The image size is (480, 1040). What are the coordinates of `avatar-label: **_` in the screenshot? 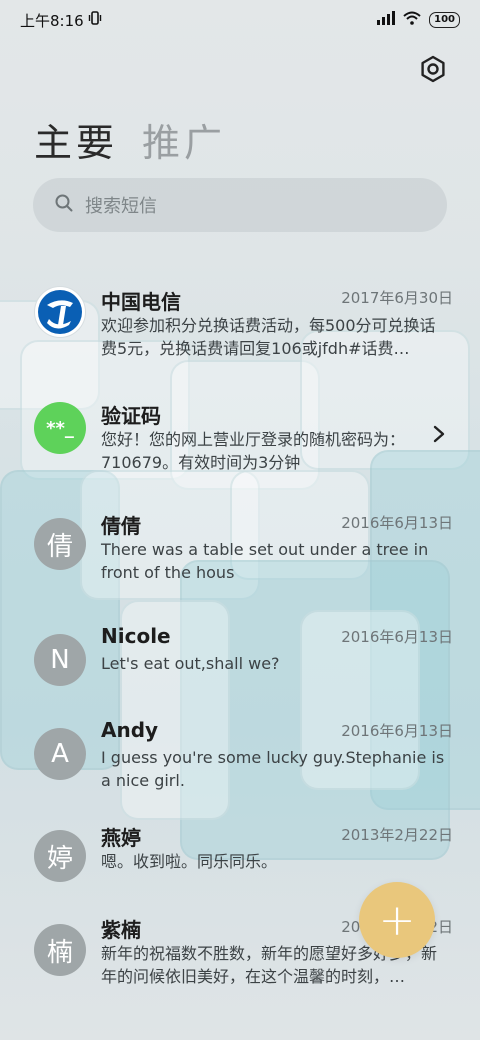 It's located at (60, 428).